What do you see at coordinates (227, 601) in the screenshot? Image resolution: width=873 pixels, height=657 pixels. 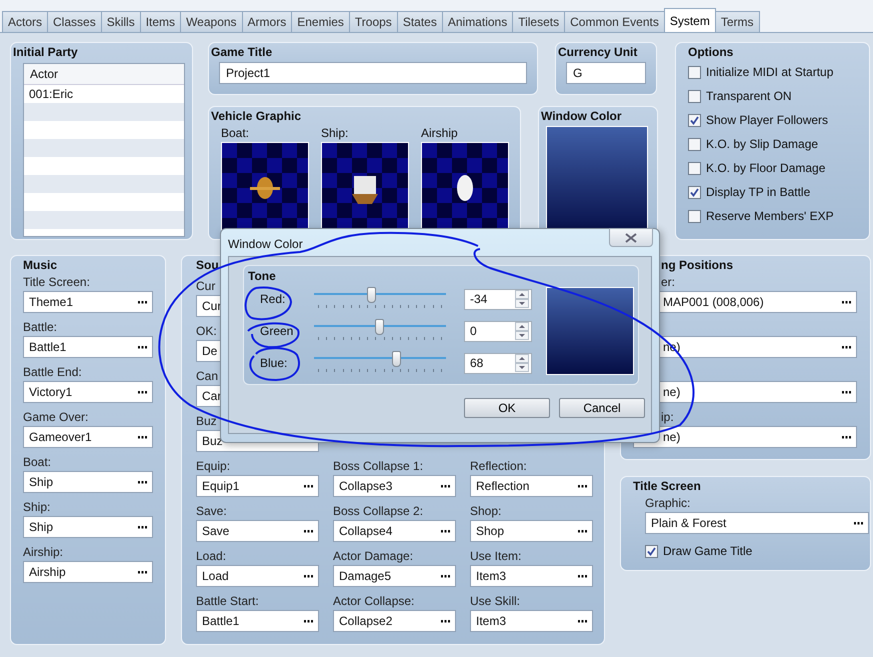 I see `field-label: Battle Start:` at bounding box center [227, 601].